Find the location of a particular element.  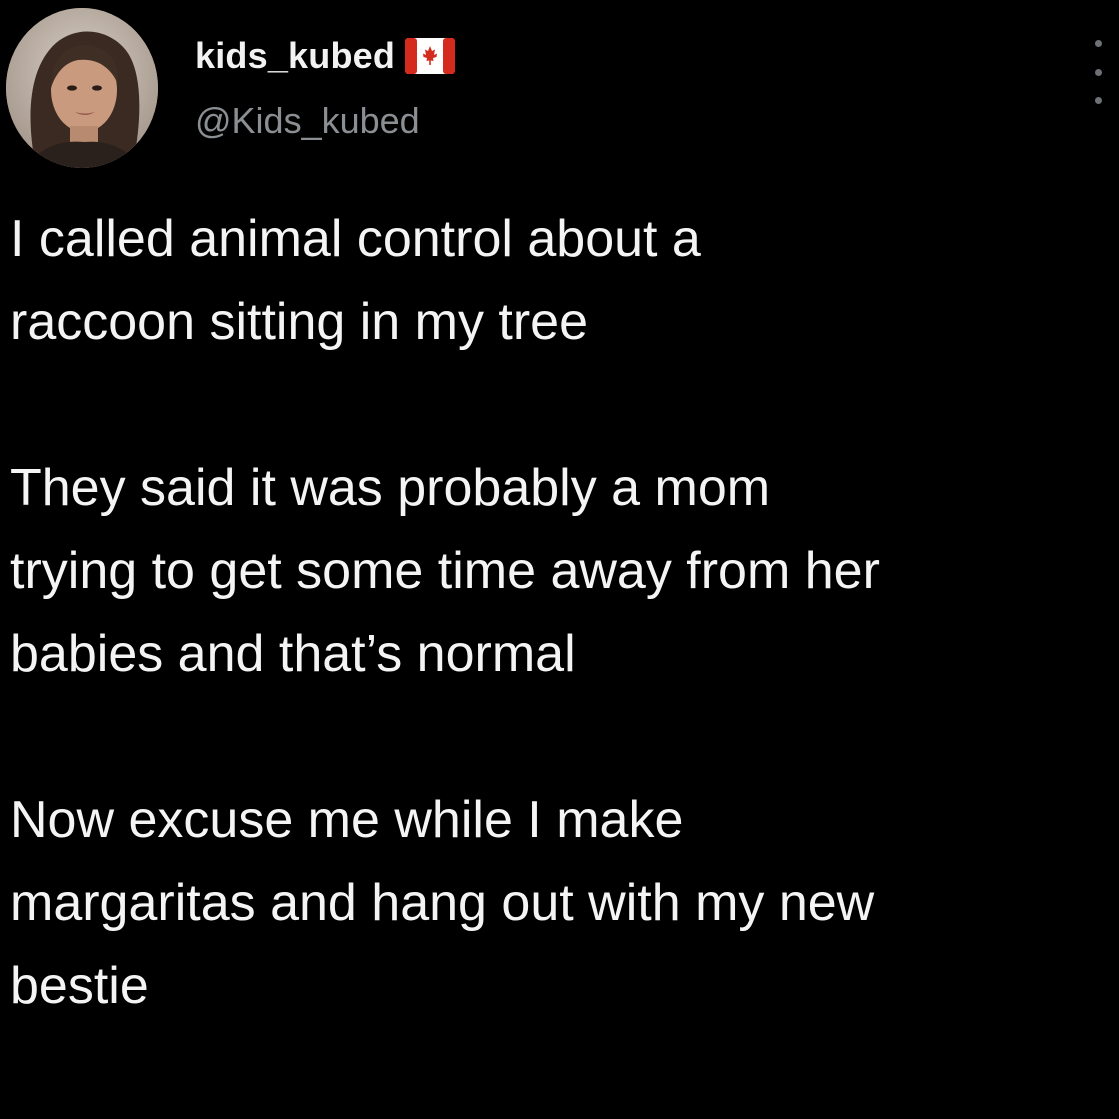

author-name-row: kids_kubed is located at coordinates (325, 56).